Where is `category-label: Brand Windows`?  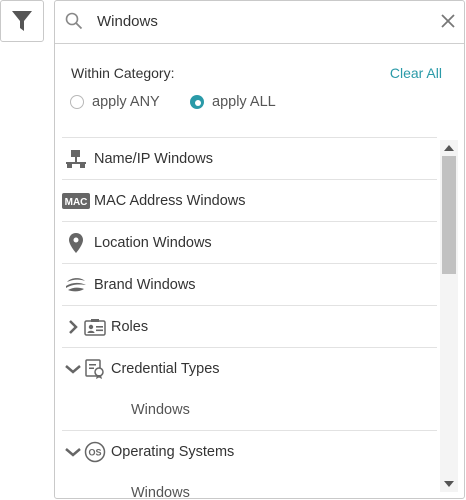 category-label: Brand Windows is located at coordinates (145, 284).